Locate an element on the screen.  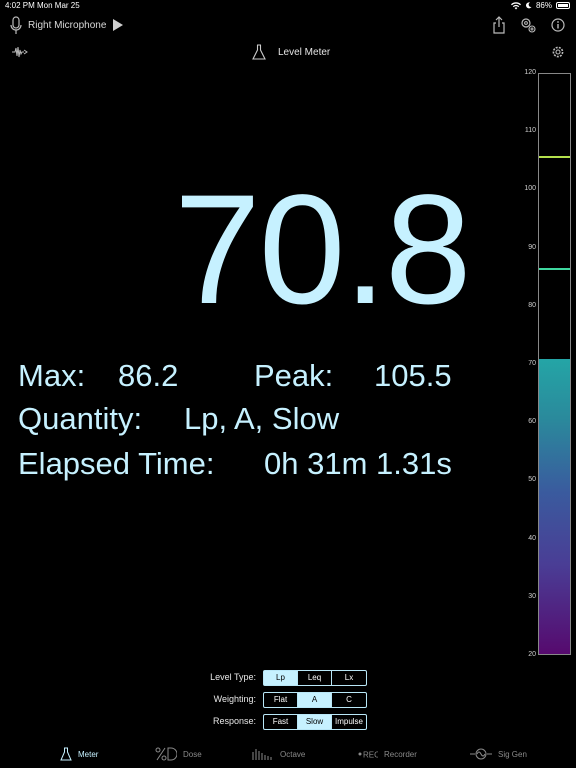
response-option: Slow is located at coordinates (315, 722).